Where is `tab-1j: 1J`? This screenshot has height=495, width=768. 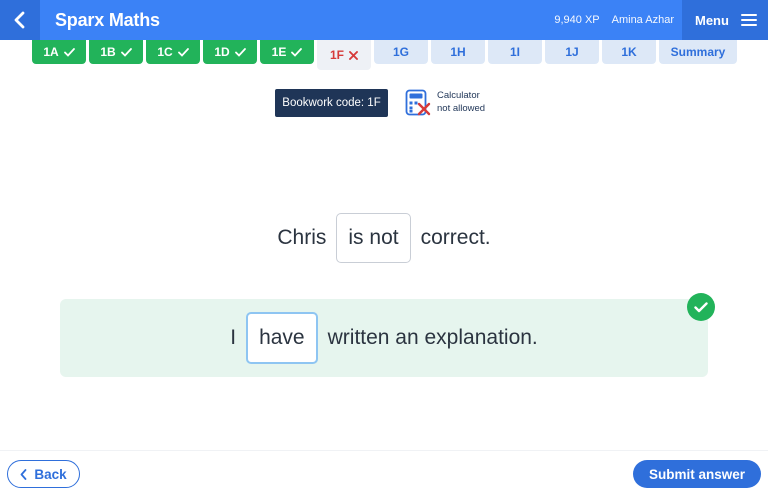 tab-1j: 1J is located at coordinates (572, 52).